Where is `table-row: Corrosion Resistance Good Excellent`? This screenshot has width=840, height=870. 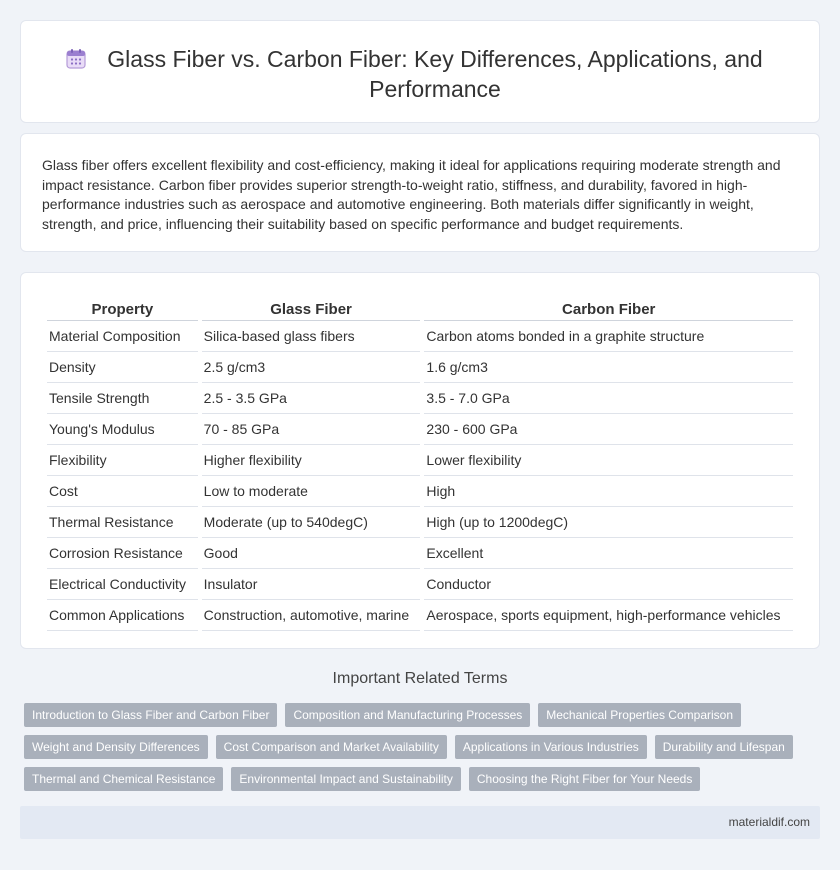 table-row: Corrosion Resistance Good Excellent is located at coordinates (420, 553).